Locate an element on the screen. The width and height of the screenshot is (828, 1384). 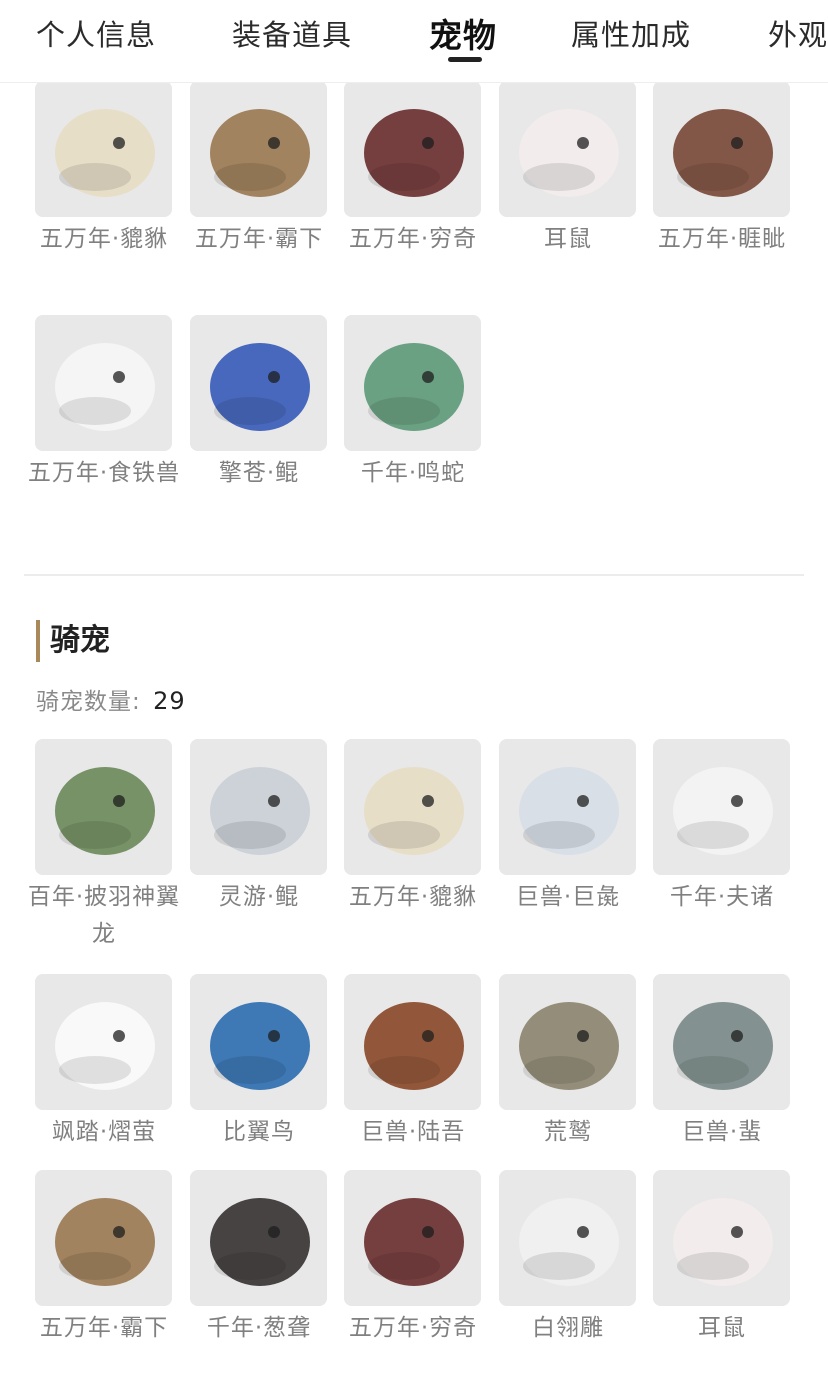
dark-goat-icon is located at coordinates (258, 1238).